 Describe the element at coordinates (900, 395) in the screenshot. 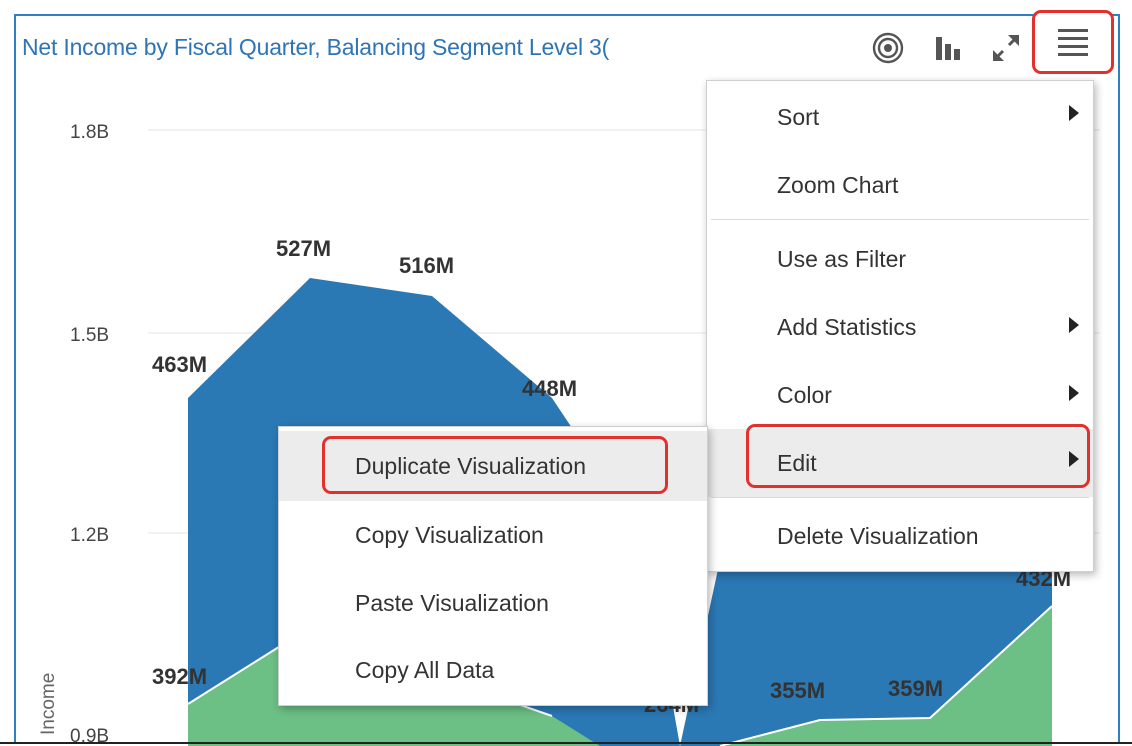

I see `menu-item-color: Color` at that location.